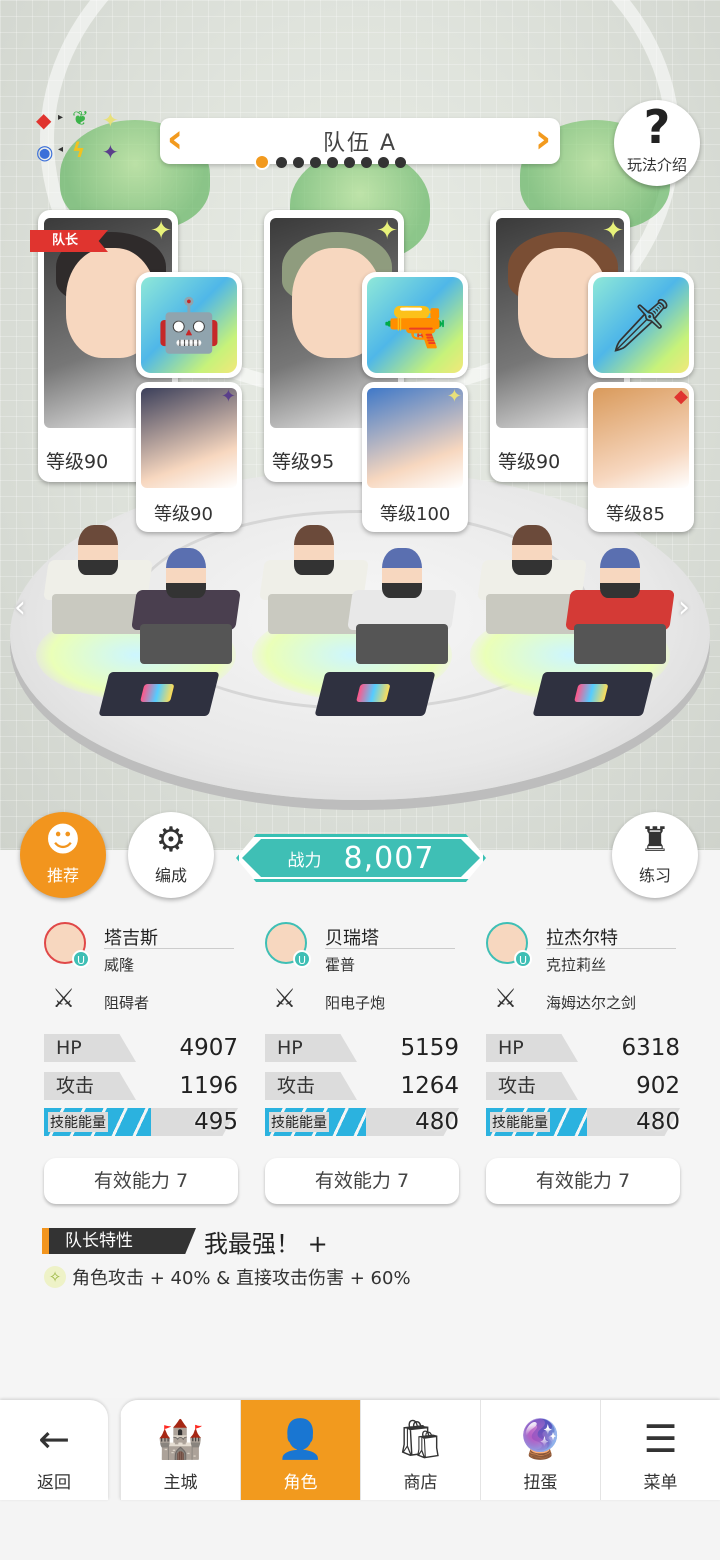 Image resolution: width=720 pixels, height=1560 pixels. Describe the element at coordinates (183, 514) in the screenshot. I see `sub-hero-level: 等级90` at that location.